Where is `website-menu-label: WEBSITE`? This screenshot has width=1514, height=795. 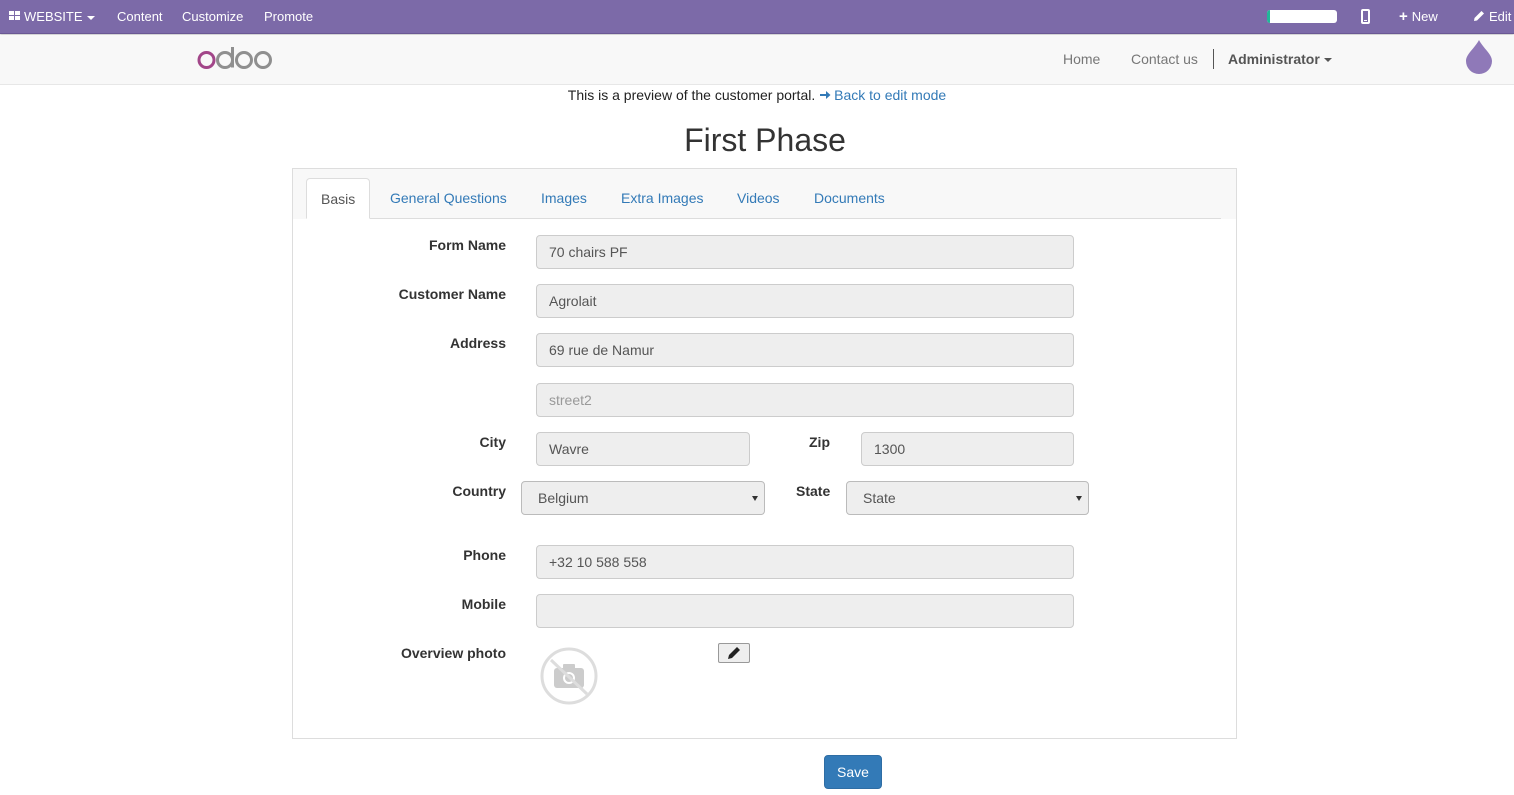
website-menu-label: WEBSITE is located at coordinates (53, 16).